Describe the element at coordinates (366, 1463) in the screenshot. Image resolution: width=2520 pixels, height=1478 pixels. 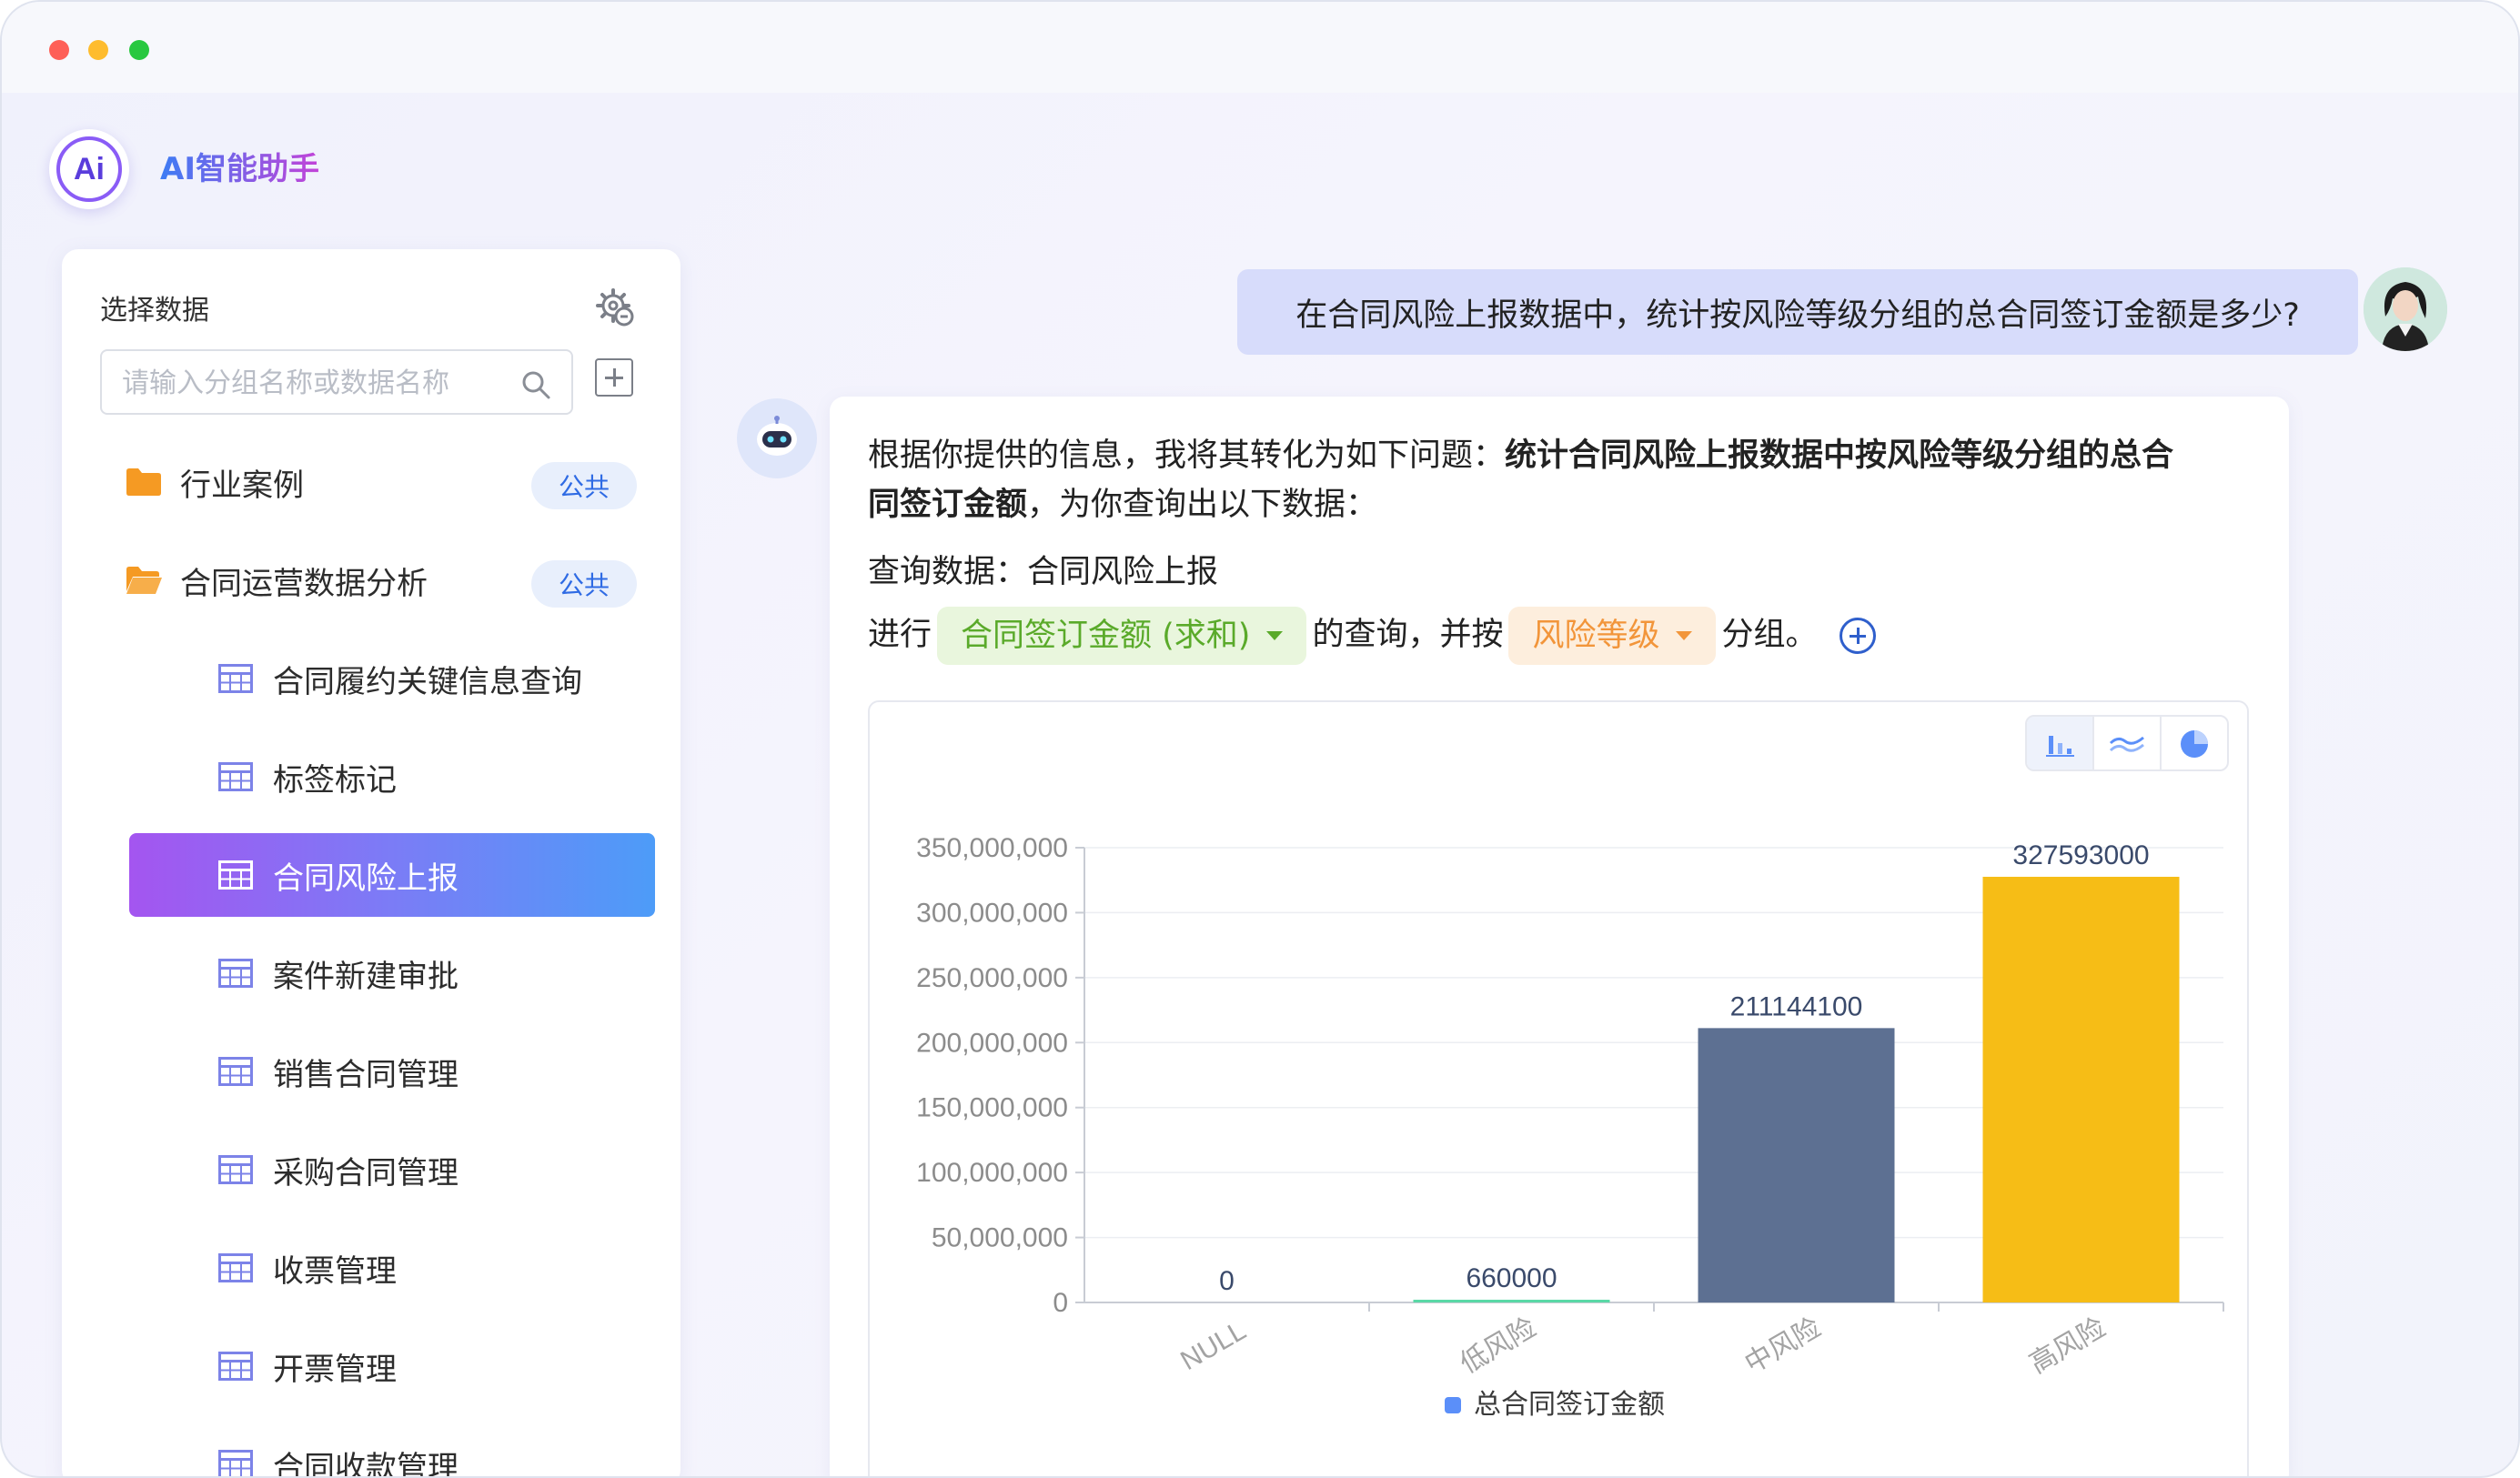
I see `table-label: 合同收款管理` at that location.